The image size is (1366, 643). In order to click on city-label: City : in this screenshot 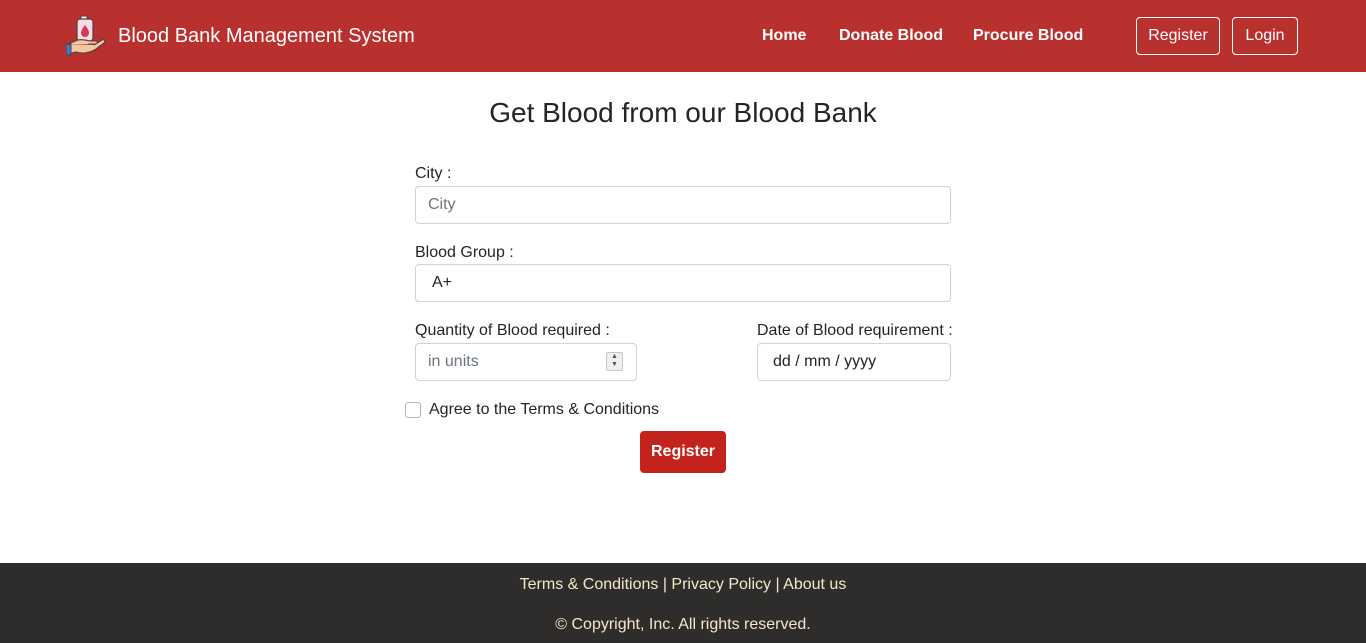, I will do `click(433, 173)`.